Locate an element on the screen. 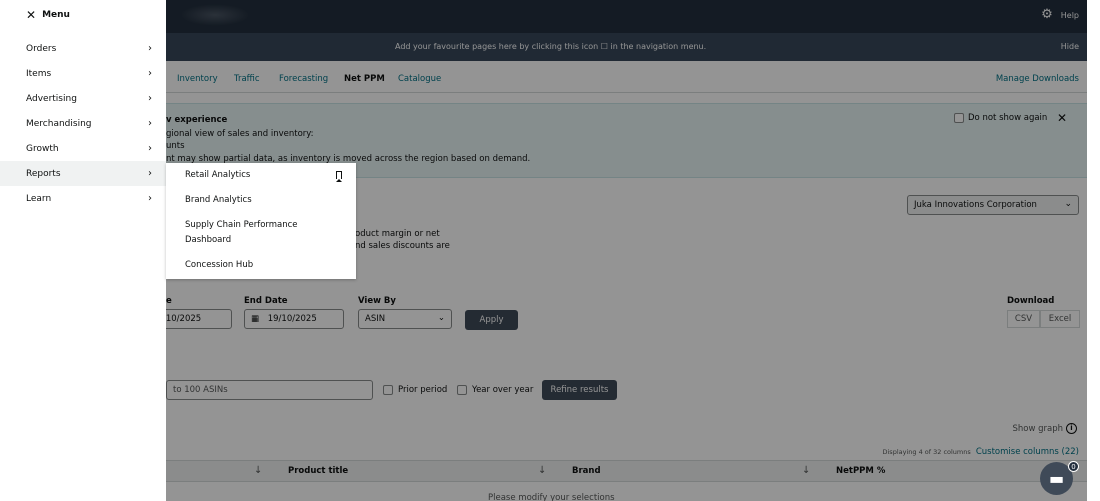  chat-badge: 0 is located at coordinates (1073, 466).